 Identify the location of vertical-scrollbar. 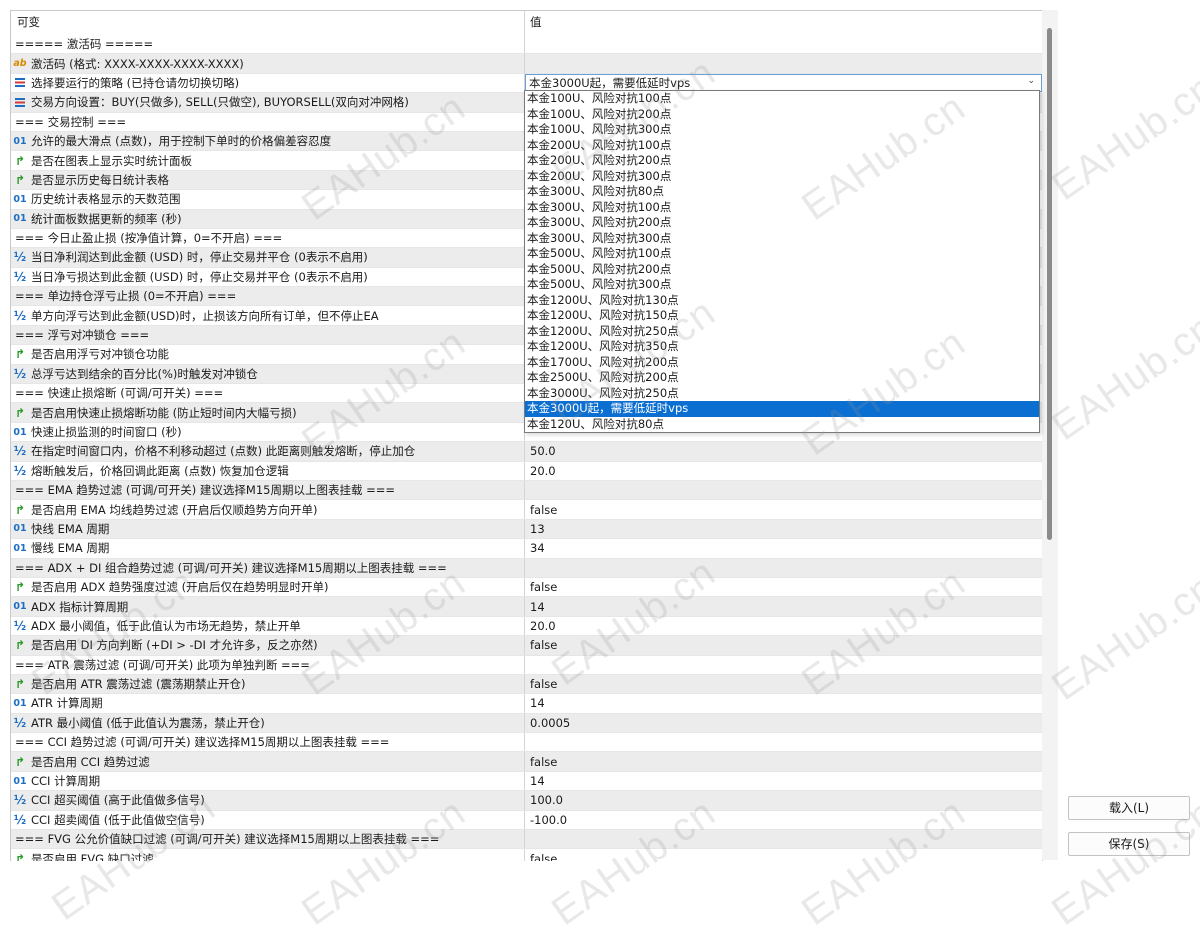
(1050, 435).